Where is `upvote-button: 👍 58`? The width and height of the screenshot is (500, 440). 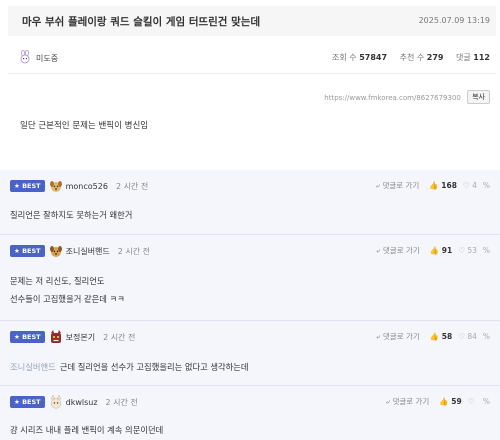
upvote-button: 👍 58 is located at coordinates (441, 336).